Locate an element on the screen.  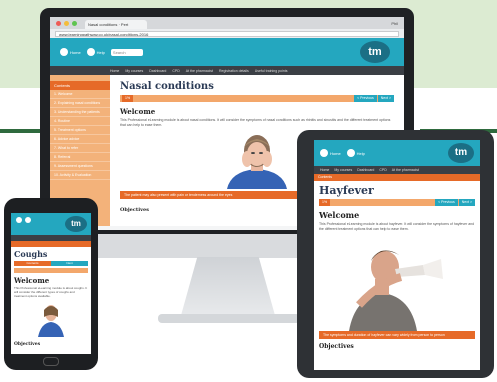
header-help-link: Help is located at coordinates (95, 52).